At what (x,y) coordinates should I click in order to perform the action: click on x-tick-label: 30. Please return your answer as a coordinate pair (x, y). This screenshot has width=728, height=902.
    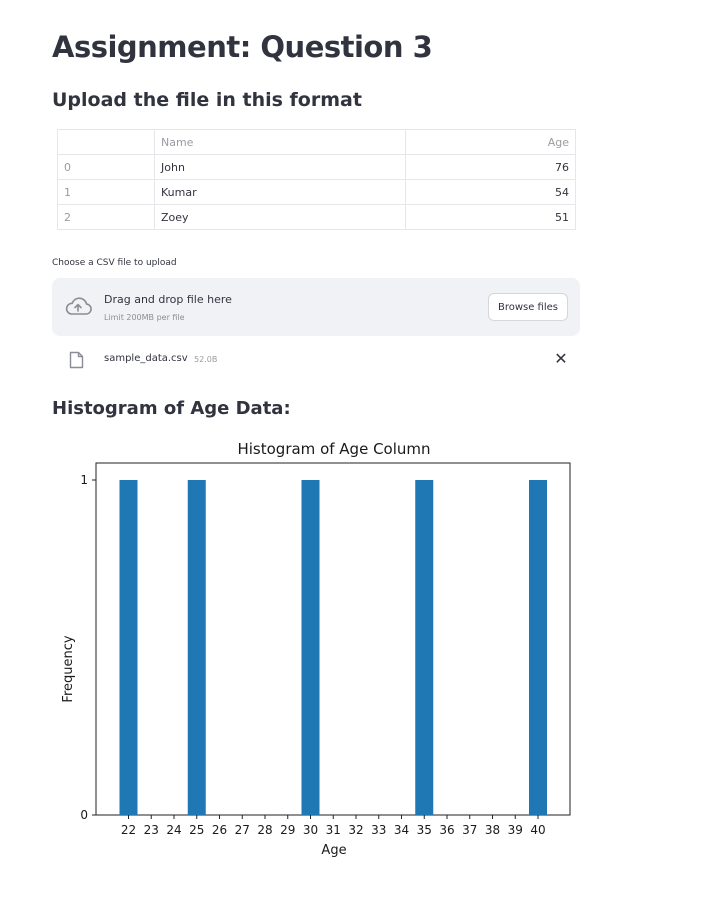
    Looking at the image, I should click on (310, 830).